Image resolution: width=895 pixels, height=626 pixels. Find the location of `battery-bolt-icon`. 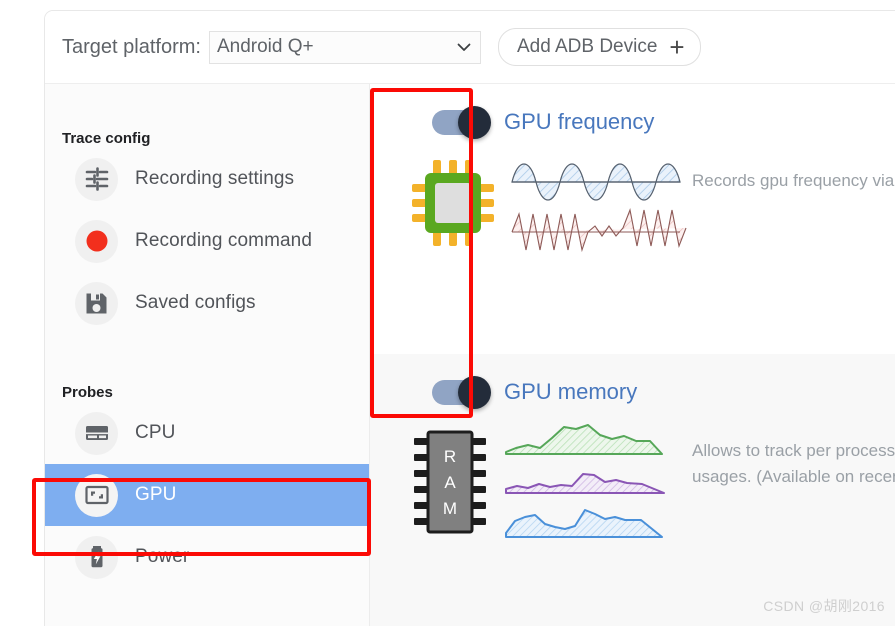

battery-bolt-icon is located at coordinates (96, 557).